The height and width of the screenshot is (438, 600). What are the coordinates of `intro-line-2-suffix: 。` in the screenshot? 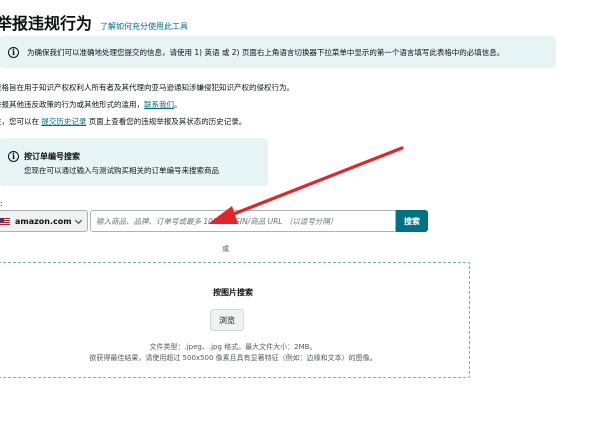 It's located at (178, 104).